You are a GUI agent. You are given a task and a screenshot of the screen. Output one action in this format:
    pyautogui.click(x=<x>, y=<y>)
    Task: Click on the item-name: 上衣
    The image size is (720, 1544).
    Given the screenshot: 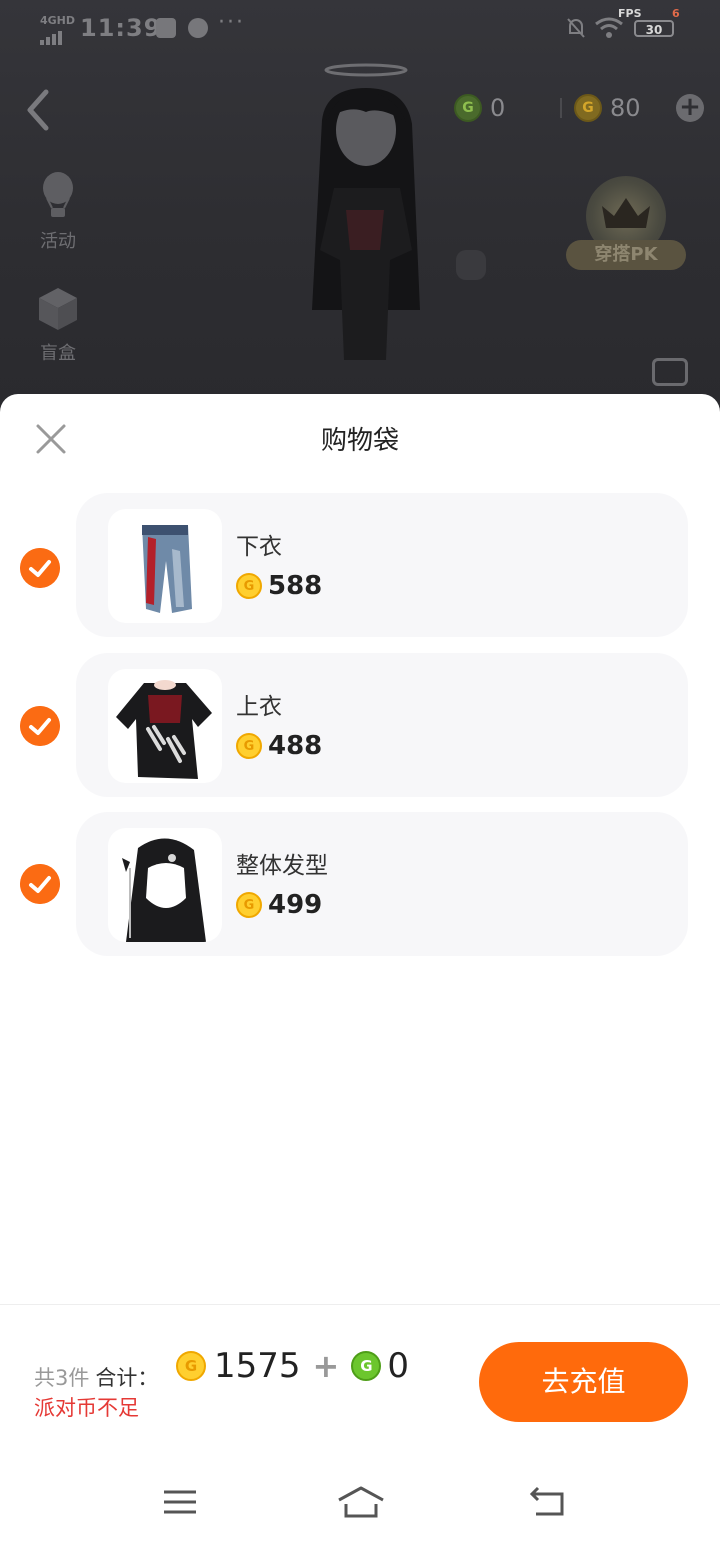 What is the action you would take?
    pyautogui.click(x=259, y=707)
    